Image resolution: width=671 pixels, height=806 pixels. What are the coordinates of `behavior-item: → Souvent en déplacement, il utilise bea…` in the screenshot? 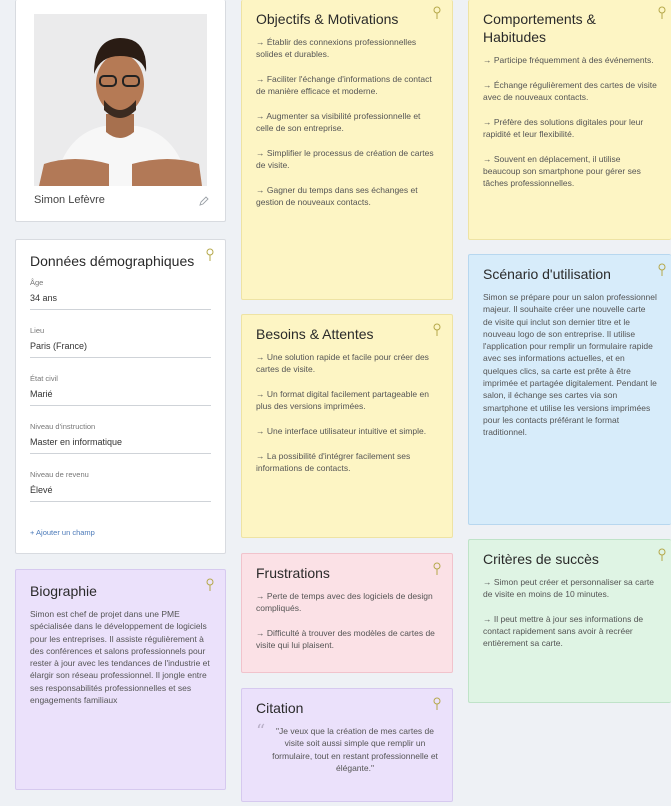 It's located at (562, 171).